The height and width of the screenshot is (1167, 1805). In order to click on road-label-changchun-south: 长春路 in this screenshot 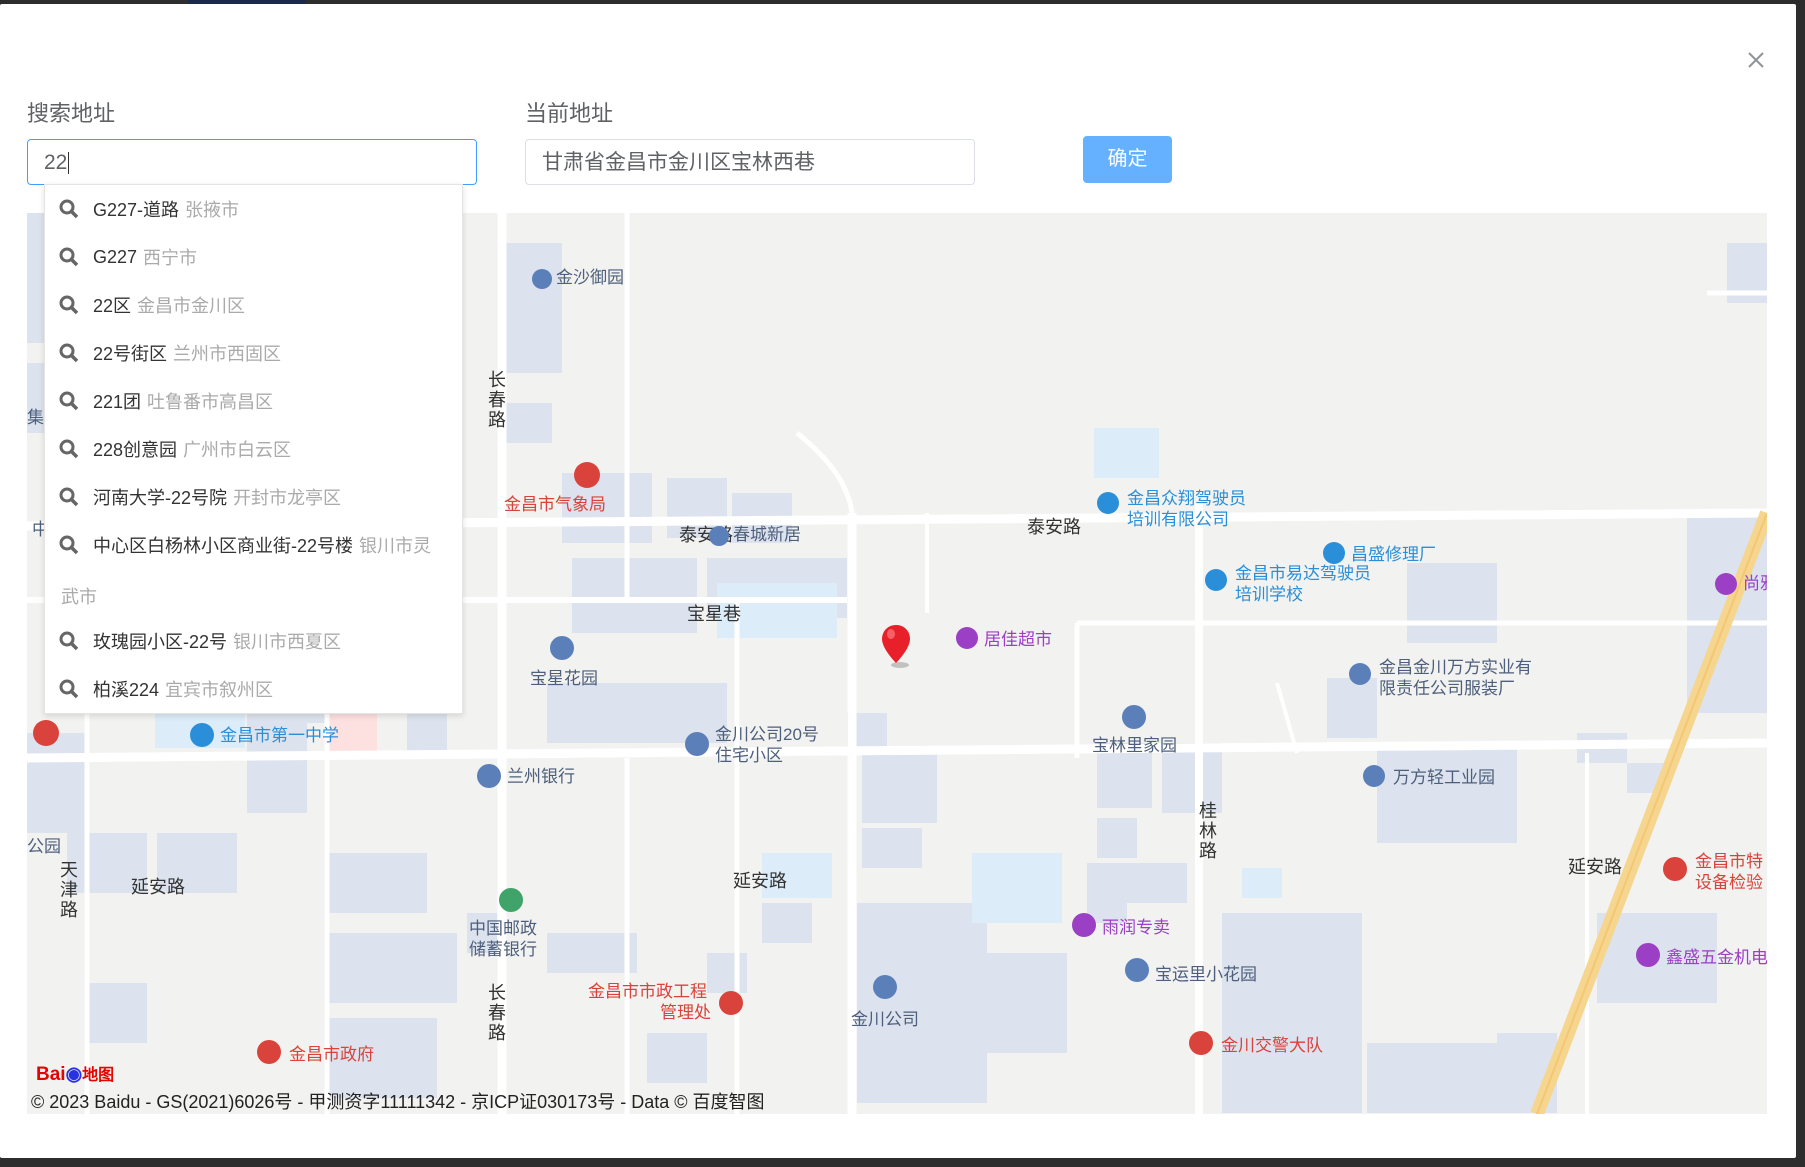, I will do `click(497, 1013)`.